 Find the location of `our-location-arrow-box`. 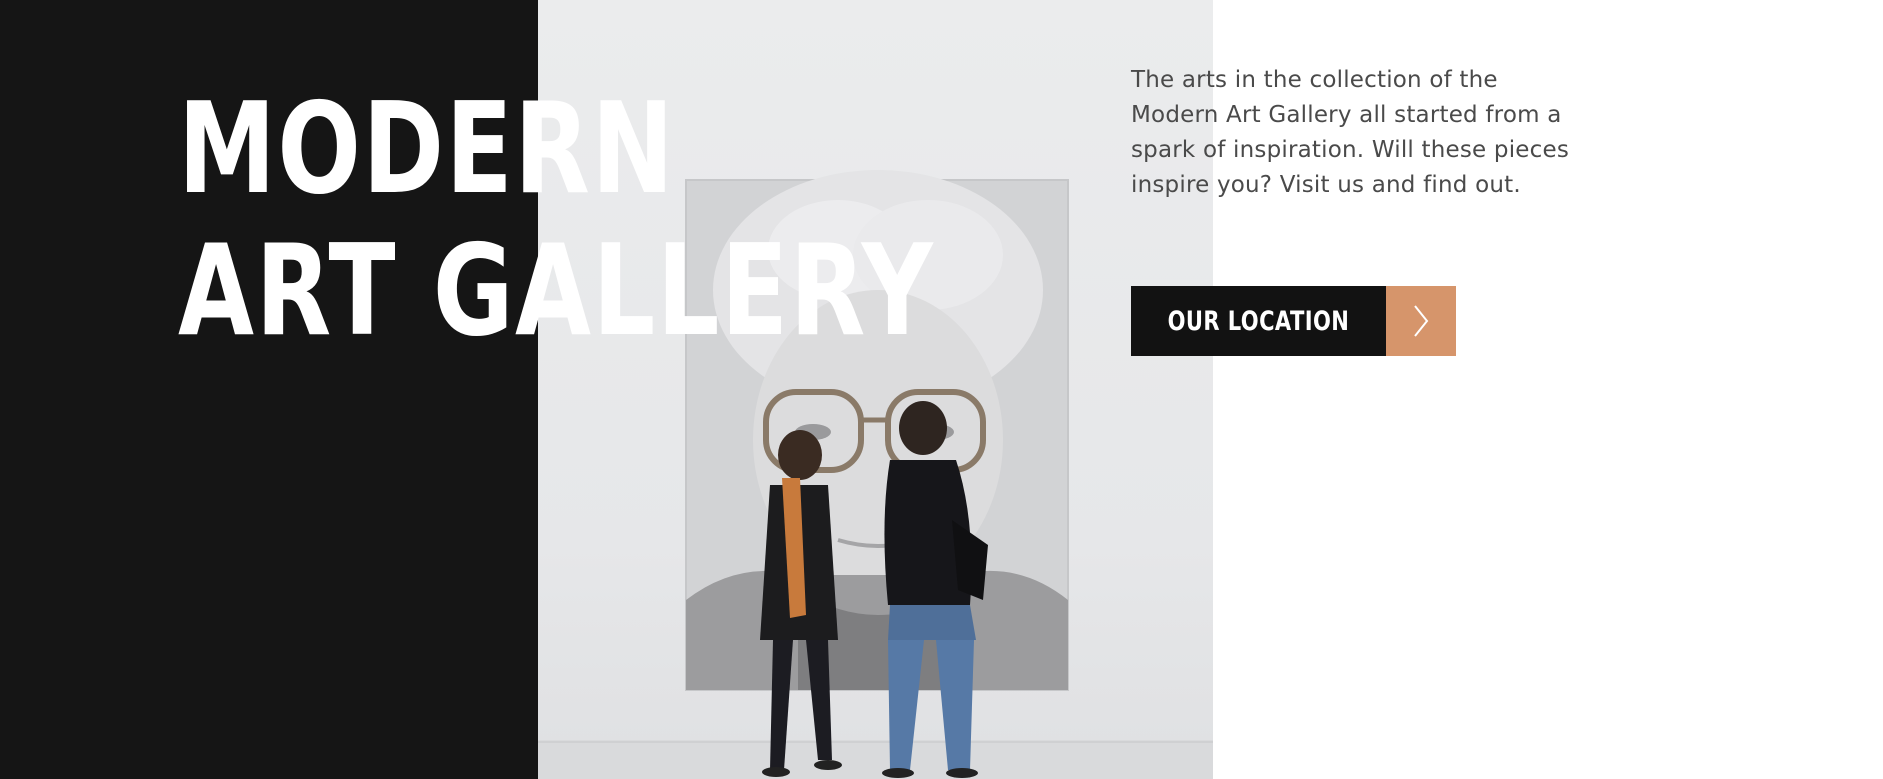

our-location-arrow-box is located at coordinates (1421, 321).